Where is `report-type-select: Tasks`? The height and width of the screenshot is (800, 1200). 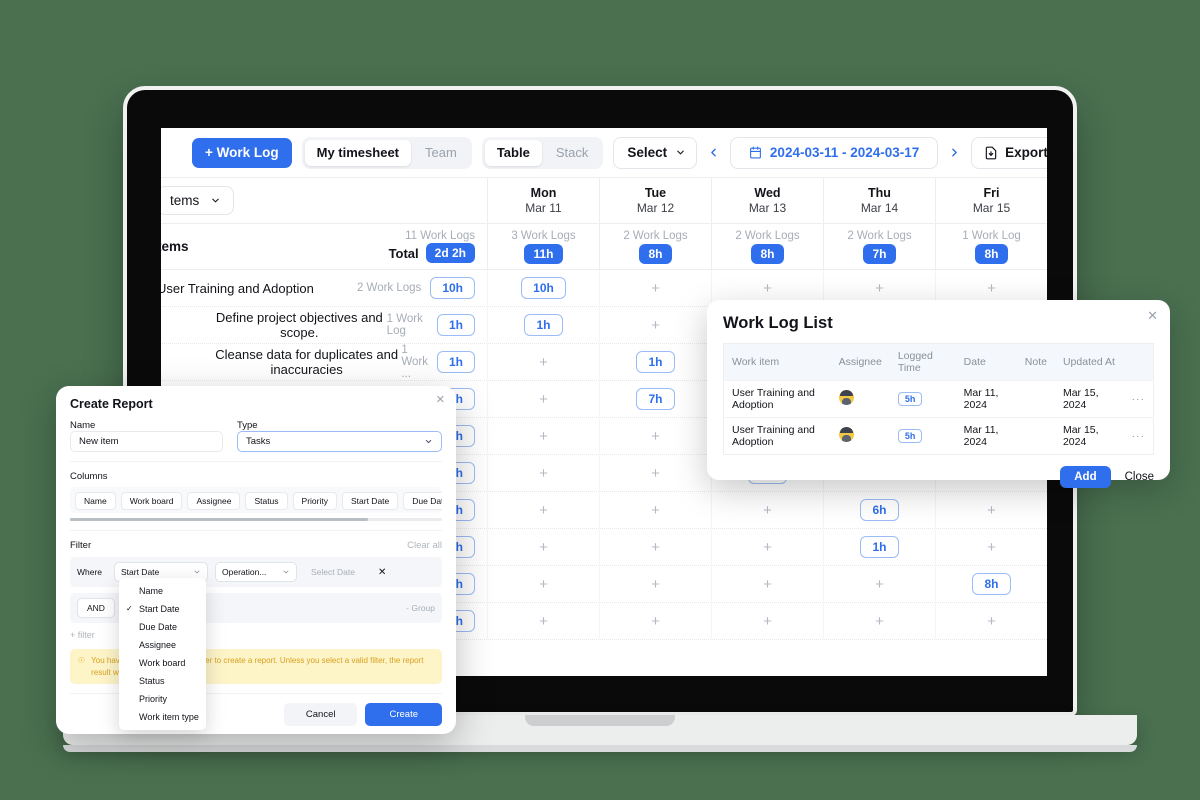
report-type-select: Tasks is located at coordinates (339, 441).